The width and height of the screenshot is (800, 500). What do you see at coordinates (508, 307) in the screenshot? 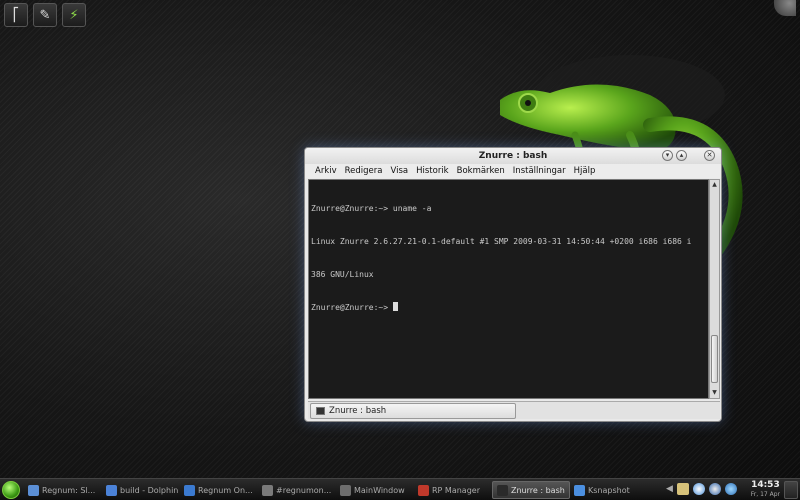
I see `terminal-prompt-line: Znurre@Znurre:~>` at bounding box center [508, 307].